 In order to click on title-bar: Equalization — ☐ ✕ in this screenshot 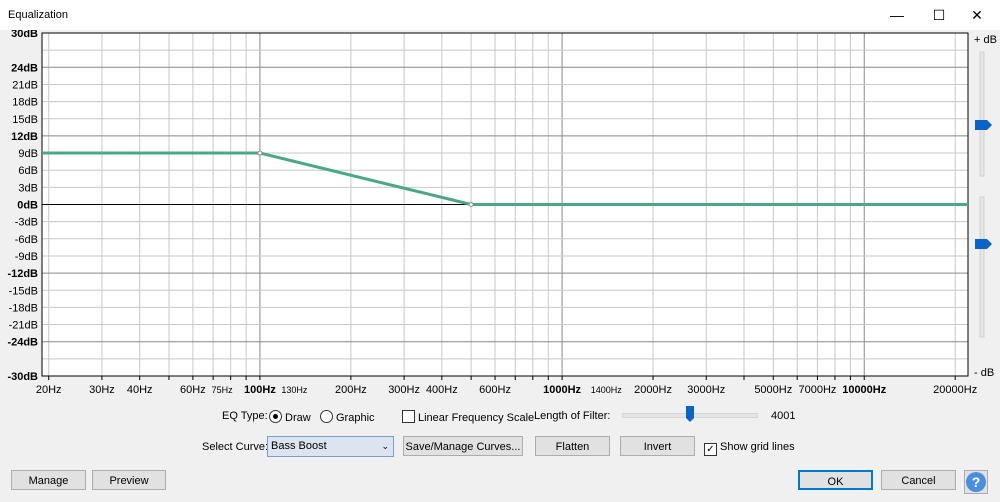, I will do `click(500, 15)`.